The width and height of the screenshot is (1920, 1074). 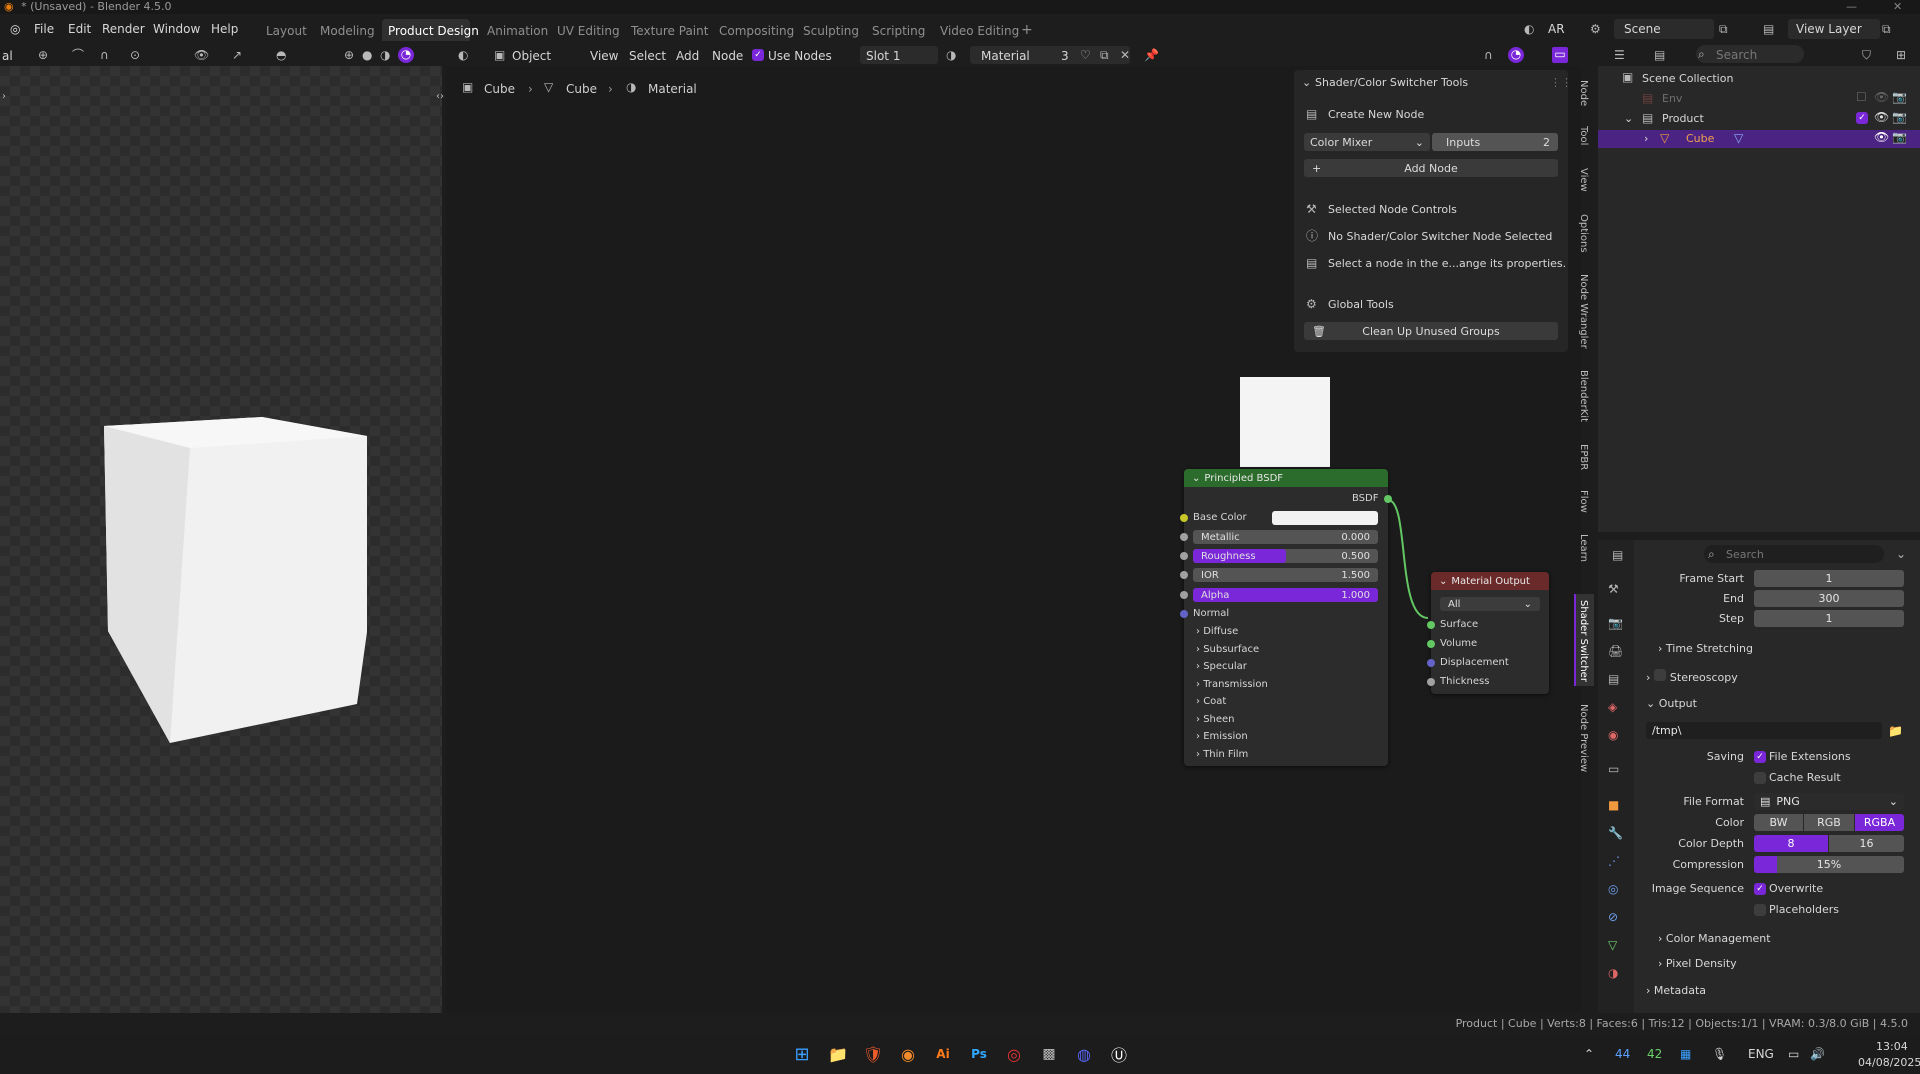 I want to click on modifier-tab-icon: 🔧, so click(x=1615, y=833).